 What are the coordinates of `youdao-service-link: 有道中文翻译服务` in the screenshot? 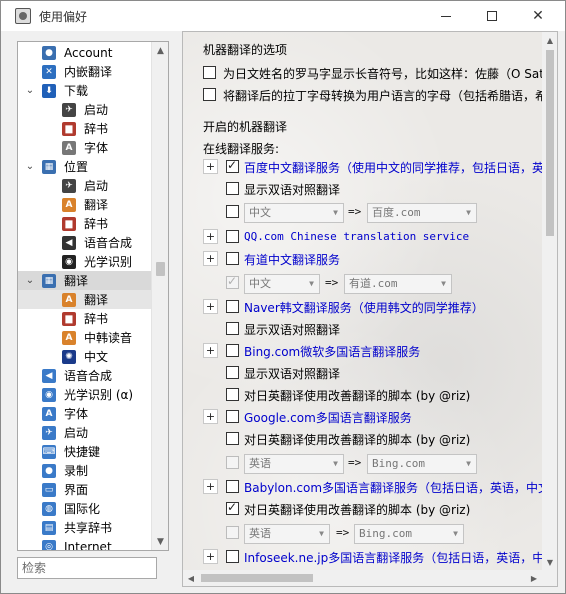 It's located at (292, 259).